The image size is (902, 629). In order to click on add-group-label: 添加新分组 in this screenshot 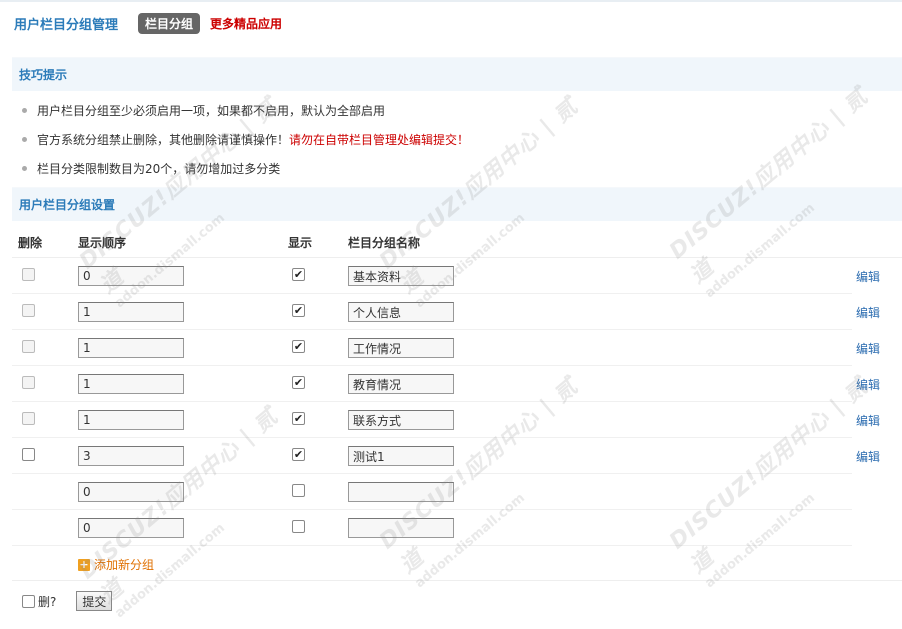, I will do `click(124, 565)`.